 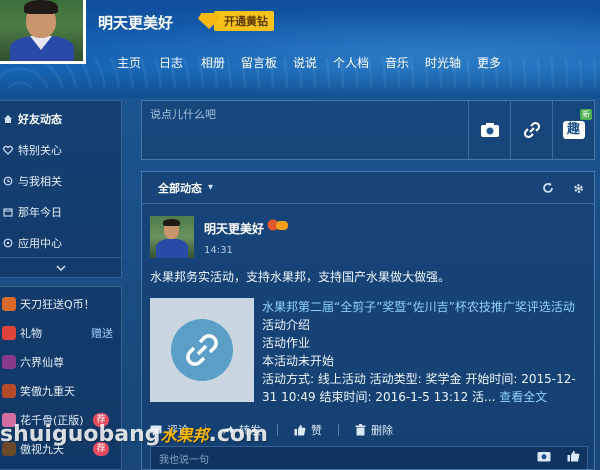 I want to click on sidebar-app-item: 天刀狂送Q币！, so click(x=60, y=303).